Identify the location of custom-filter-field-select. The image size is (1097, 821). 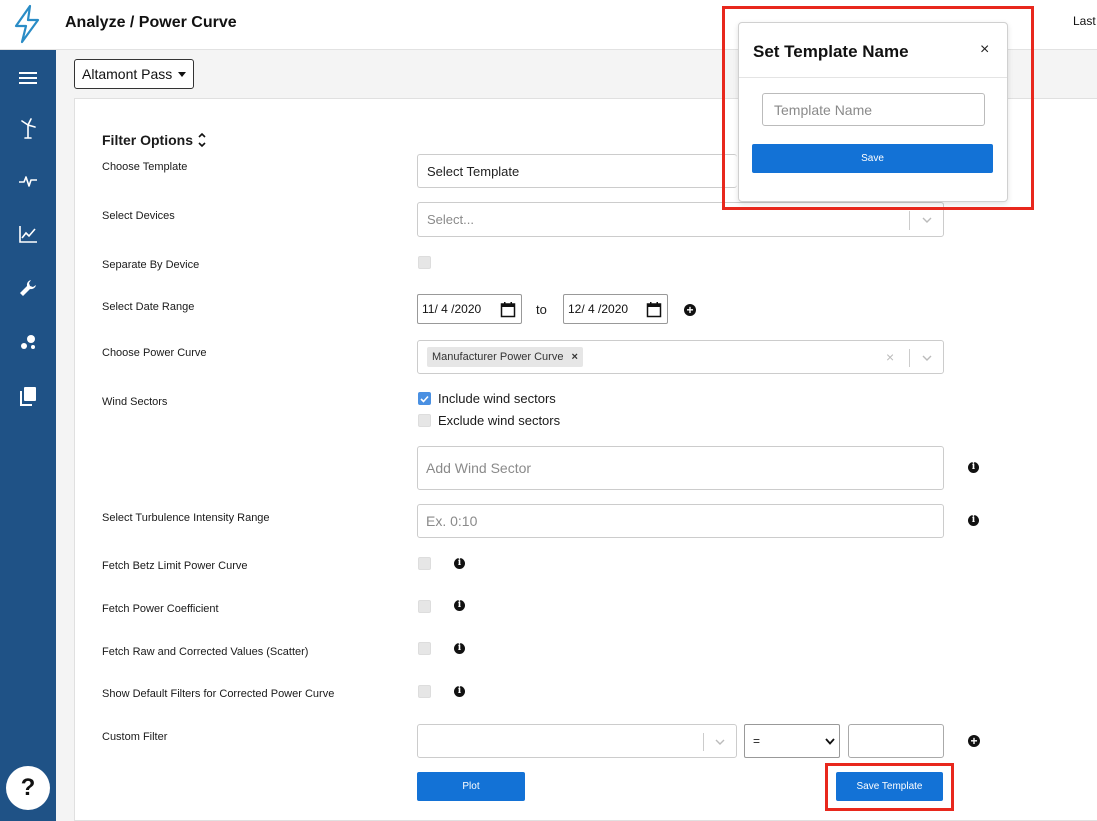
(577, 741).